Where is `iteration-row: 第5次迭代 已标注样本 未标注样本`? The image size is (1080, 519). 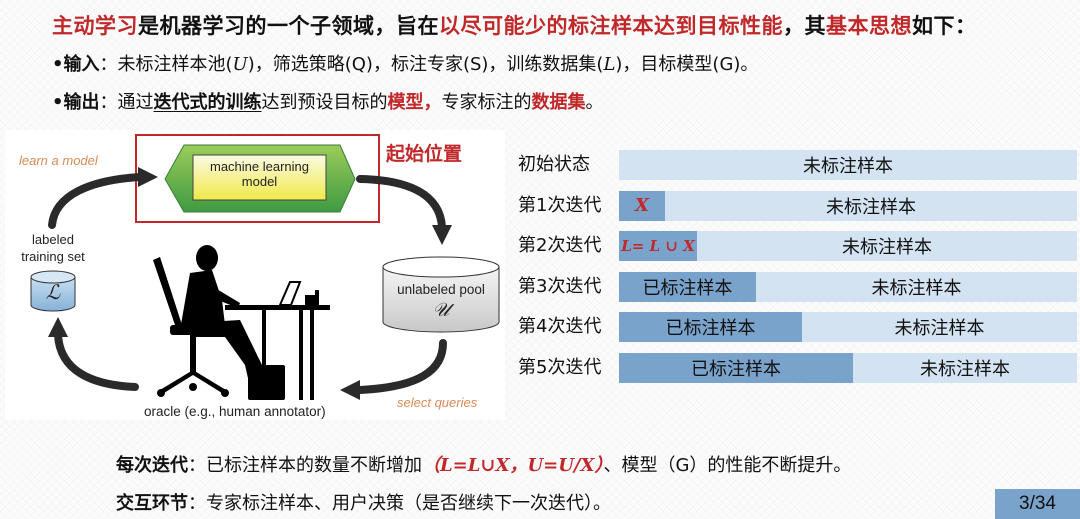 iteration-row: 第5次迭代 已标注样本 未标注样本 is located at coordinates (798, 367).